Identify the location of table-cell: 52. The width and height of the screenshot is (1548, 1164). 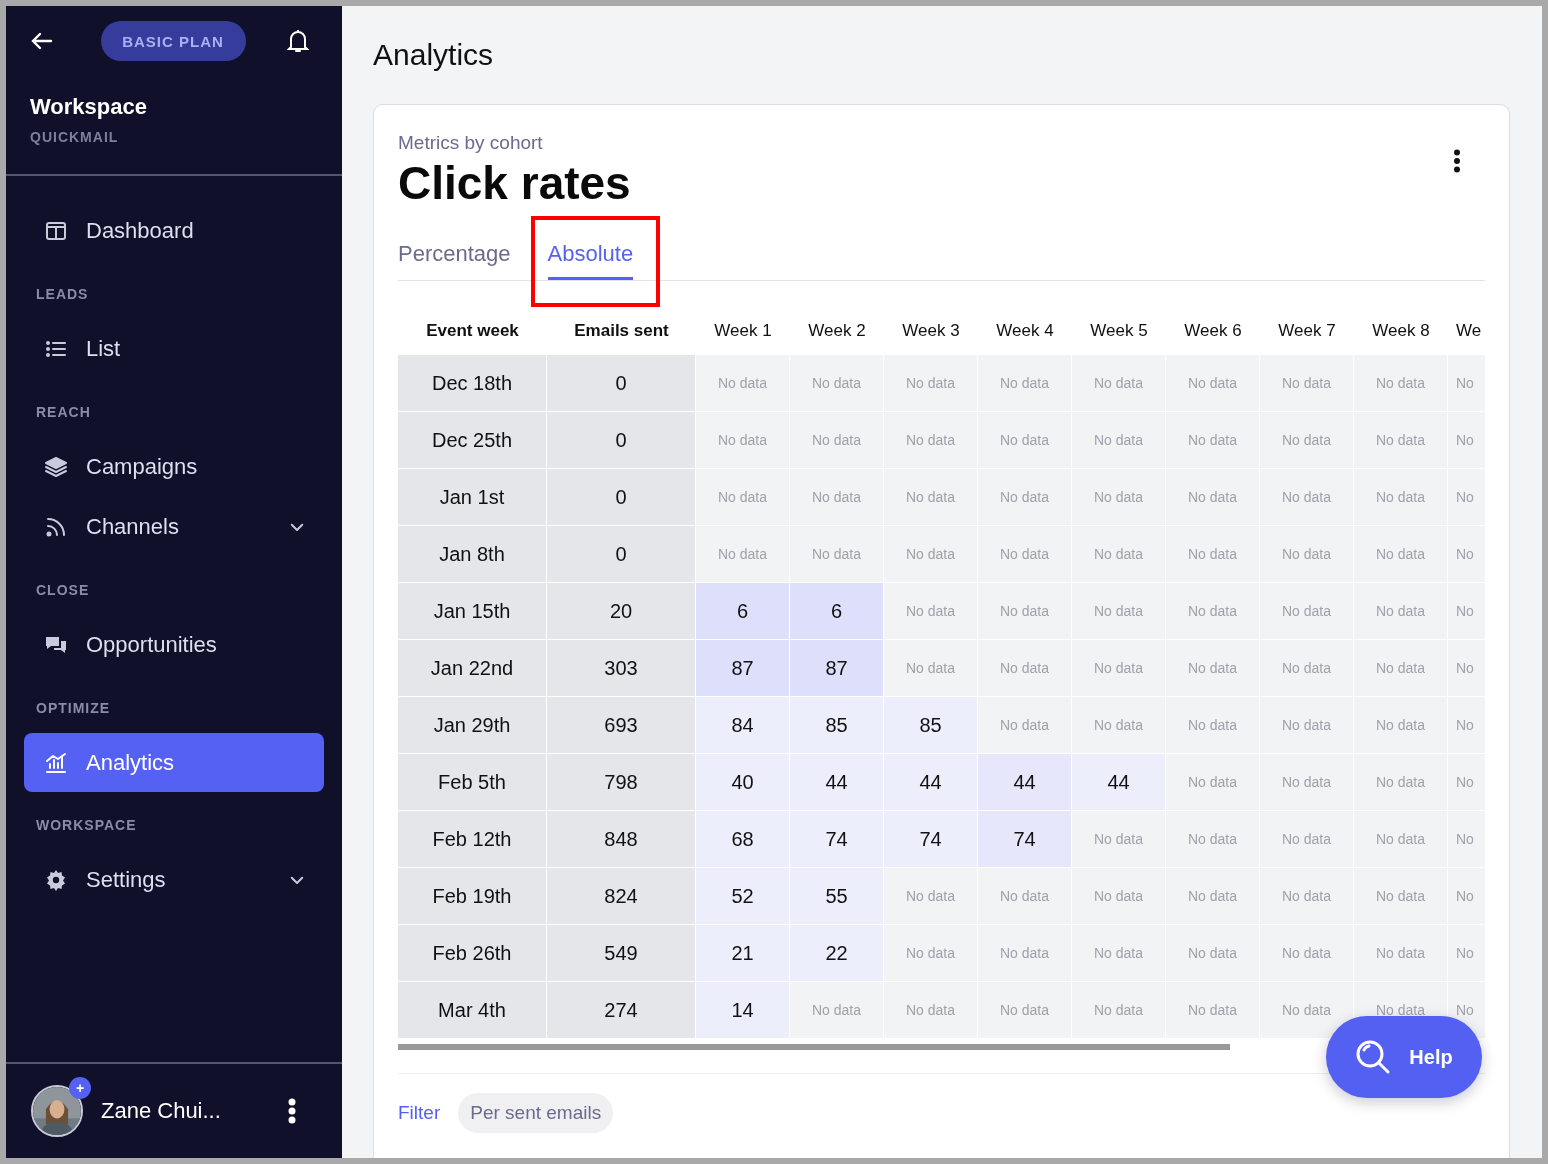
(743, 896).